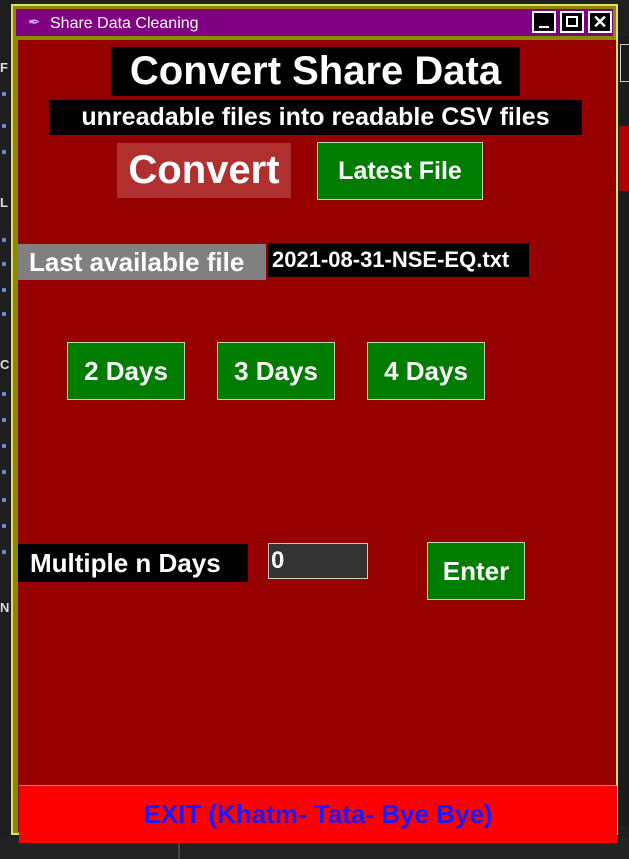  What do you see at coordinates (204, 170) in the screenshot?
I see `convert-button: Convert` at bounding box center [204, 170].